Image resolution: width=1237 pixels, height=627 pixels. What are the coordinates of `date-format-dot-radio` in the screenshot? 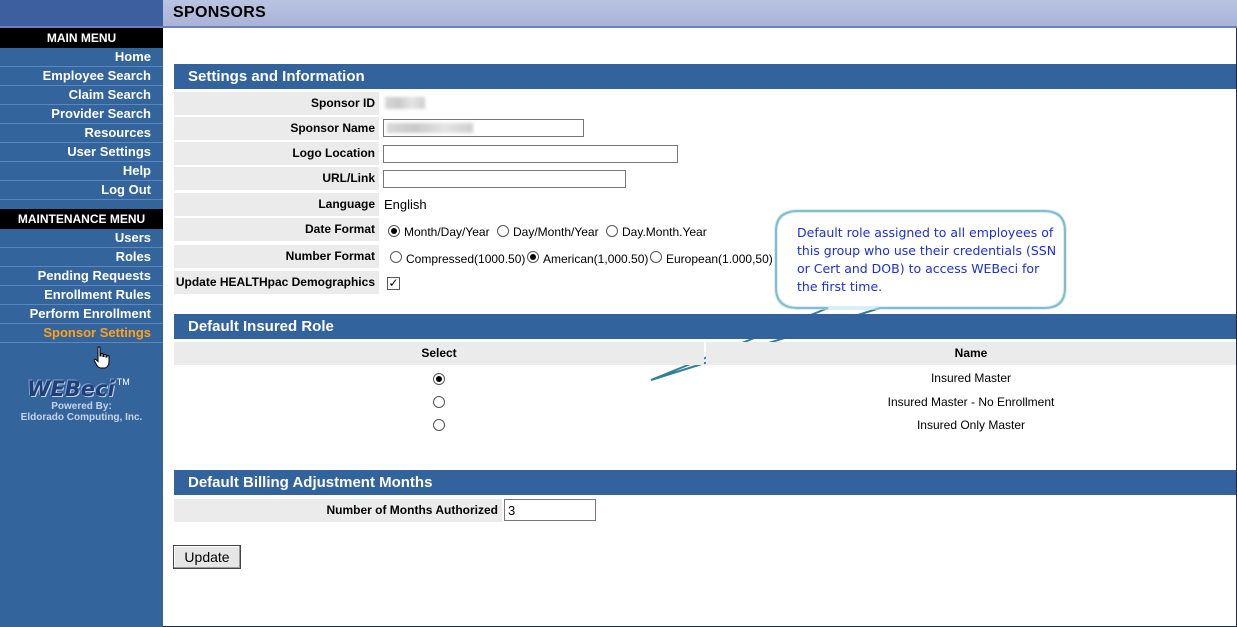 It's located at (612, 231).